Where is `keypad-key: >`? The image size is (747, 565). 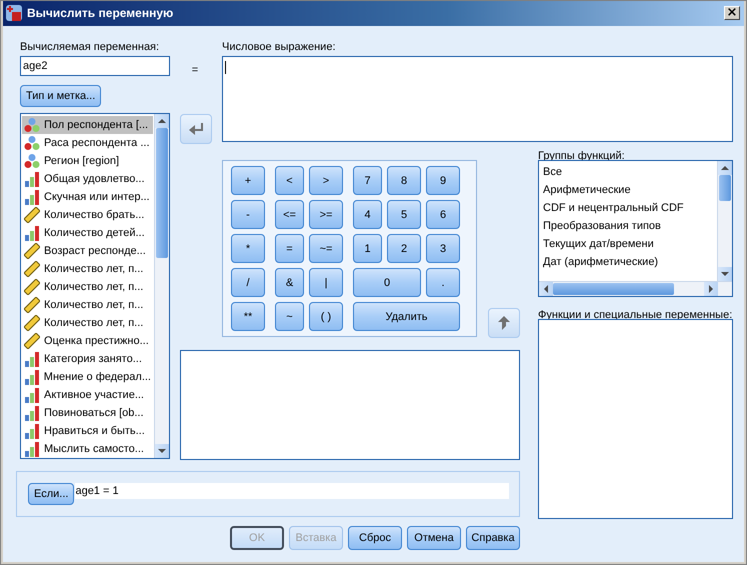 keypad-key: > is located at coordinates (326, 180).